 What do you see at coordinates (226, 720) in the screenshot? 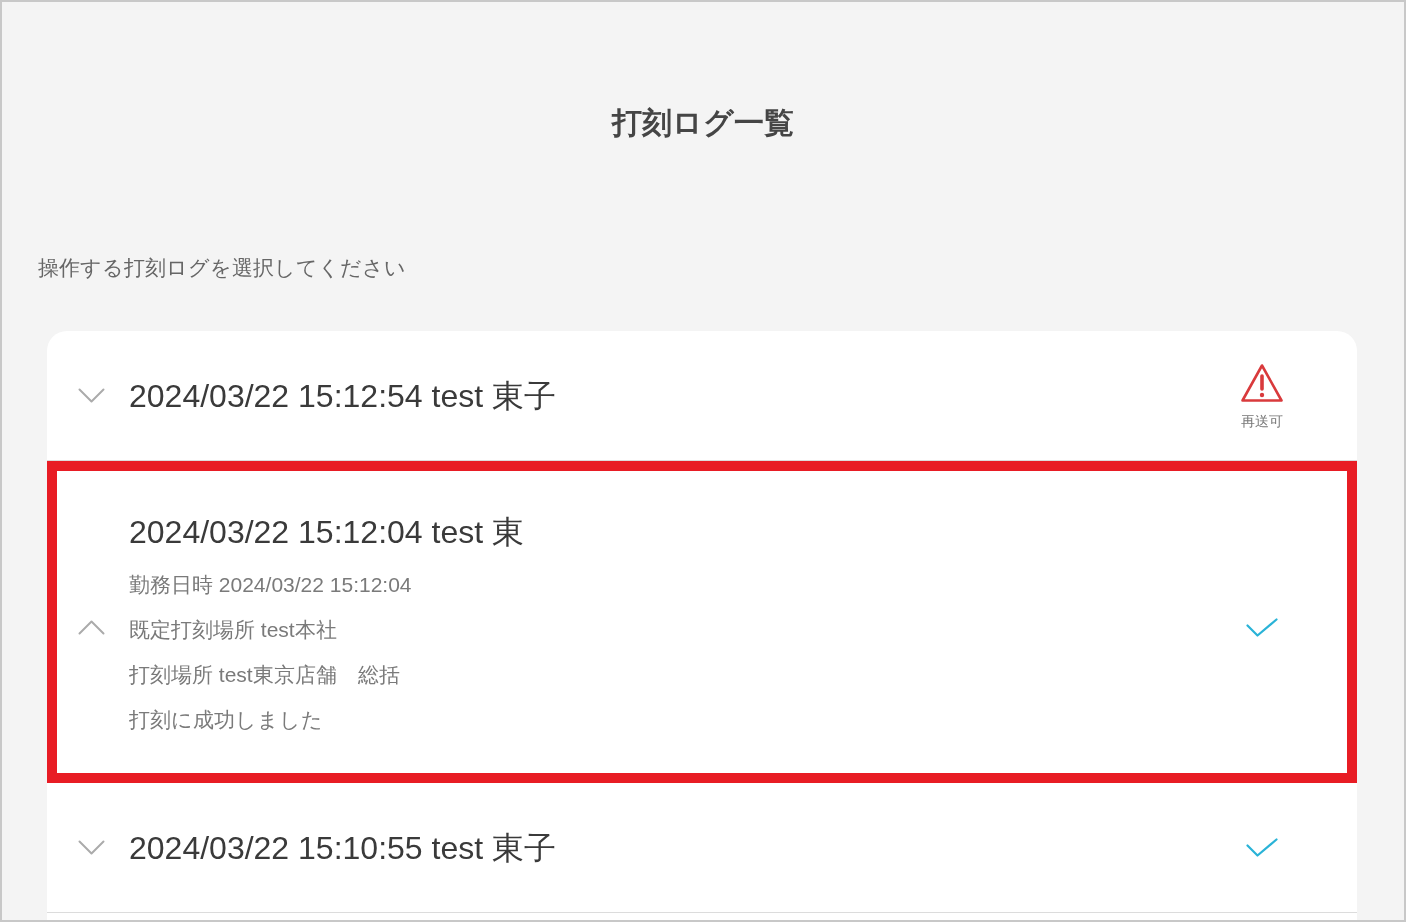
I see `log-detail: 打刻に成功しました` at bounding box center [226, 720].